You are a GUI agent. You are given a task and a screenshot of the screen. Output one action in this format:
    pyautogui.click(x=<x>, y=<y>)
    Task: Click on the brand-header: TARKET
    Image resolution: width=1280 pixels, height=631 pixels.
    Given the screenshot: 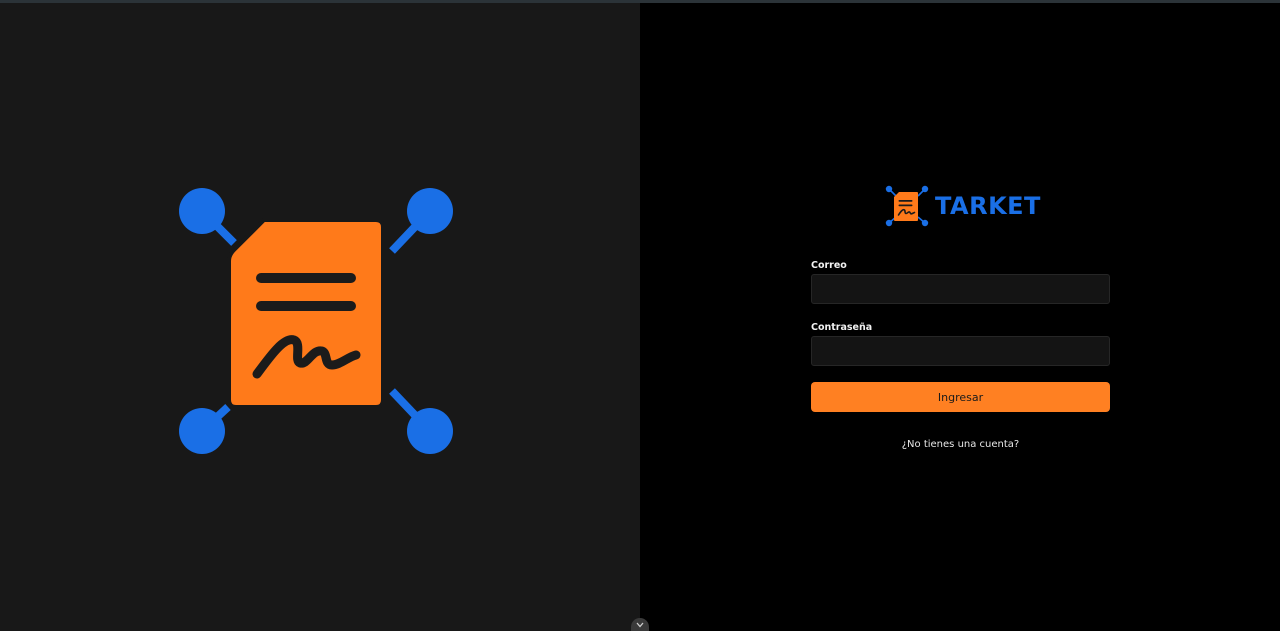 What is the action you would take?
    pyautogui.click(x=963, y=206)
    